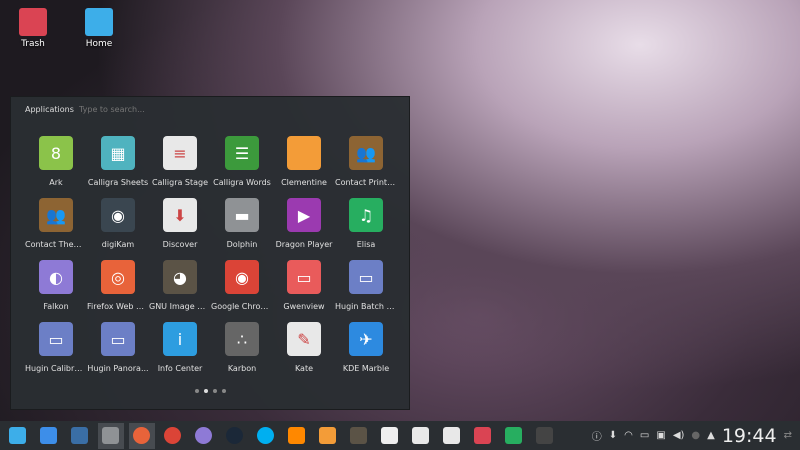  Describe the element at coordinates (180, 347) in the screenshot. I see `app-item: i Info Center` at that location.